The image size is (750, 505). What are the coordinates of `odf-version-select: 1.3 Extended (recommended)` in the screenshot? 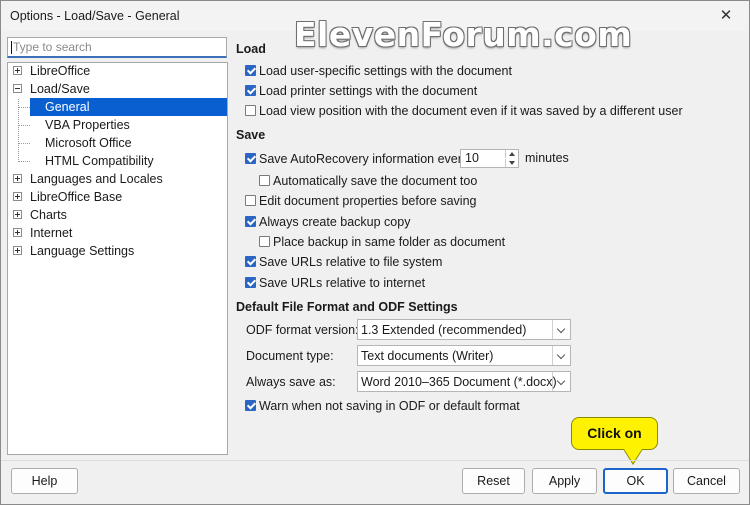 It's located at (464, 329).